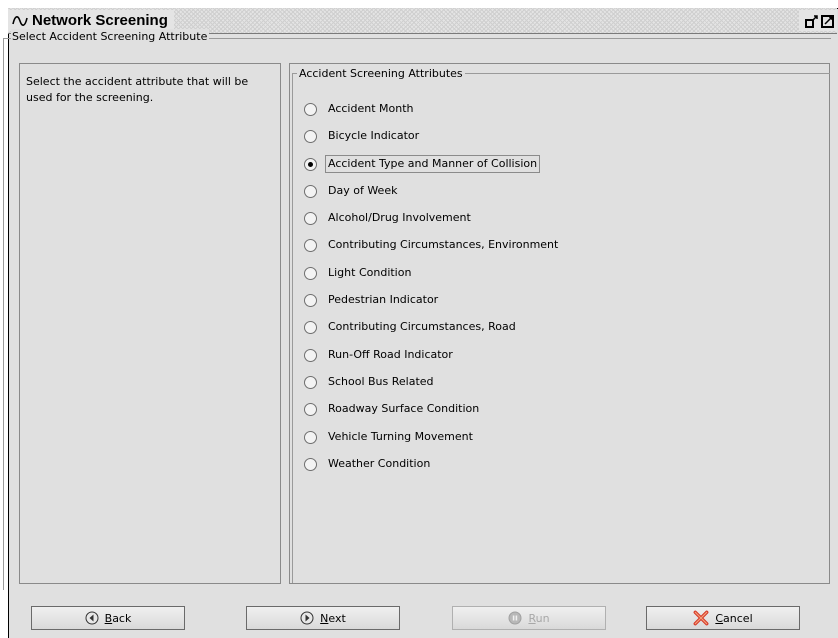  I want to click on run-button: Run, so click(529, 618).